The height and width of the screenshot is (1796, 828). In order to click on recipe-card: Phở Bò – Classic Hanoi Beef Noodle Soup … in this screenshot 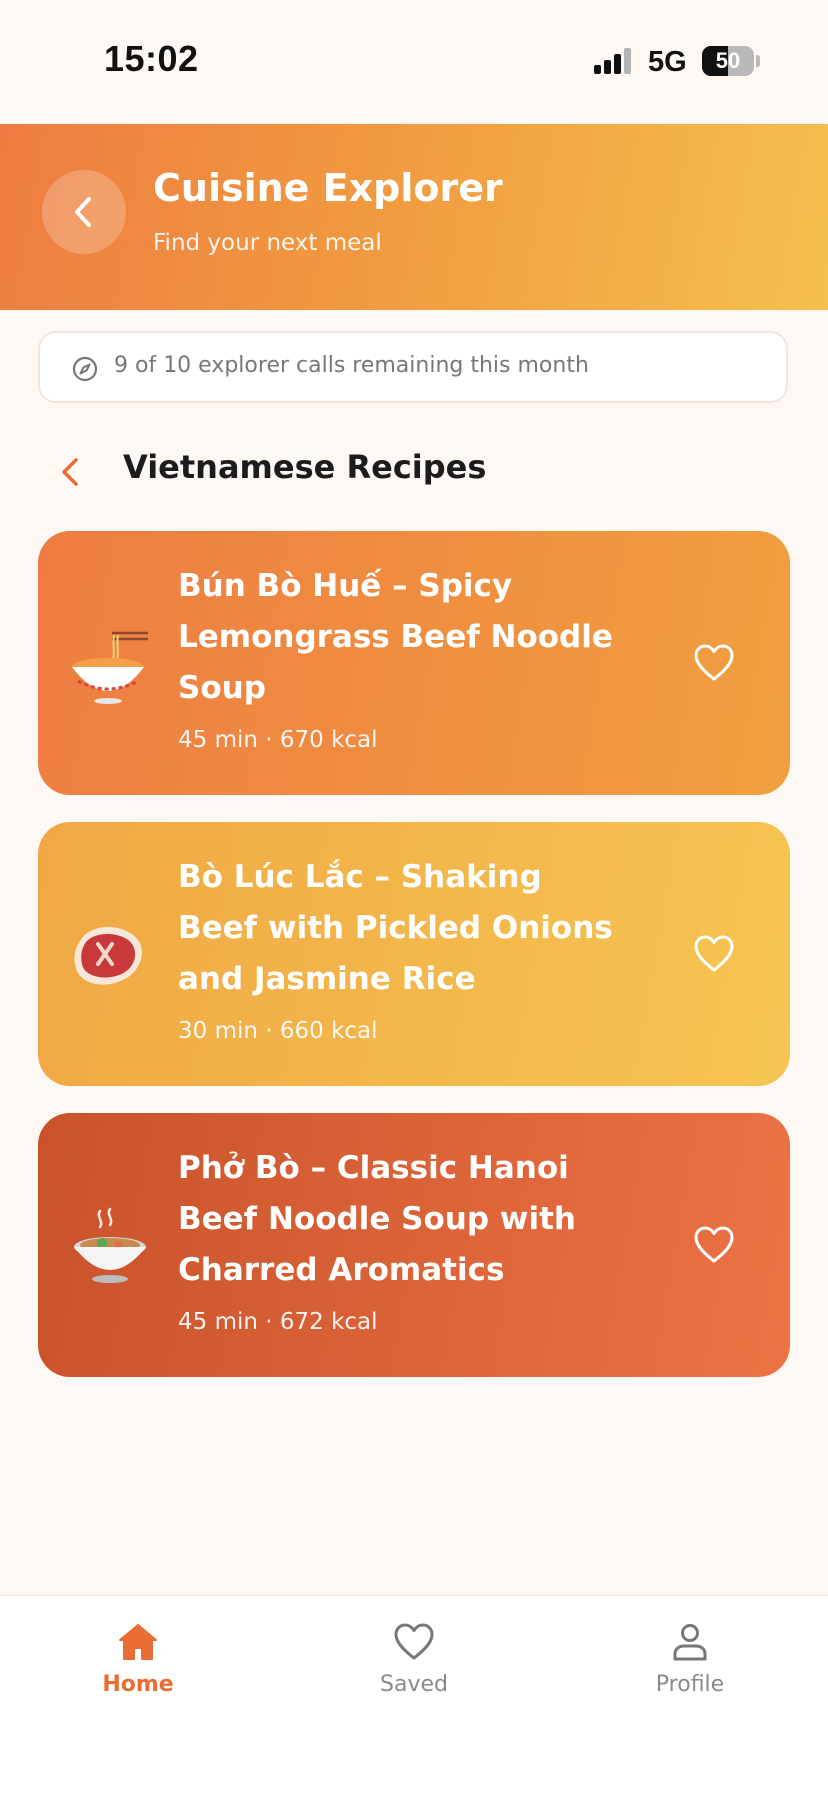, I will do `click(414, 1245)`.